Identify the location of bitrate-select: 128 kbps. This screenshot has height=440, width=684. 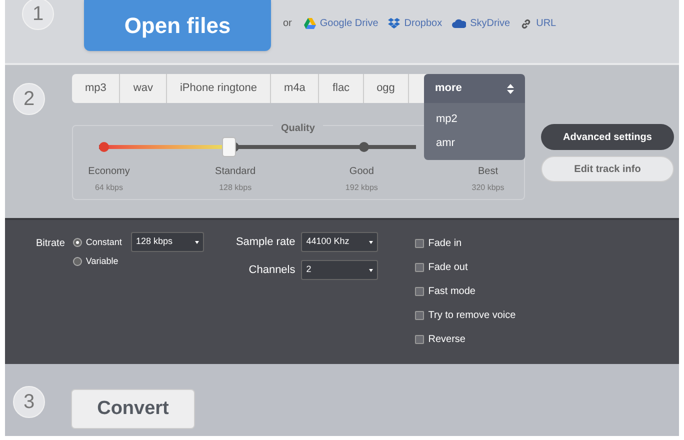
(167, 242).